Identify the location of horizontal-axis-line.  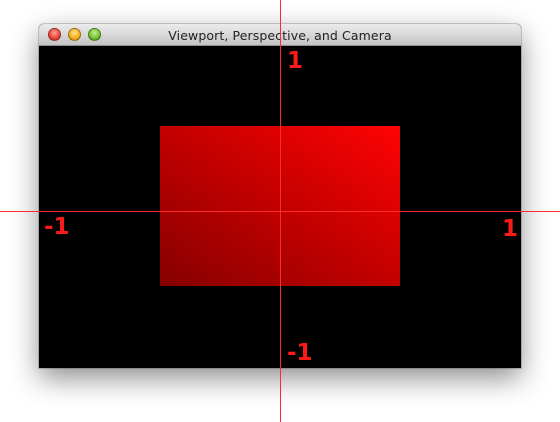
(280, 211).